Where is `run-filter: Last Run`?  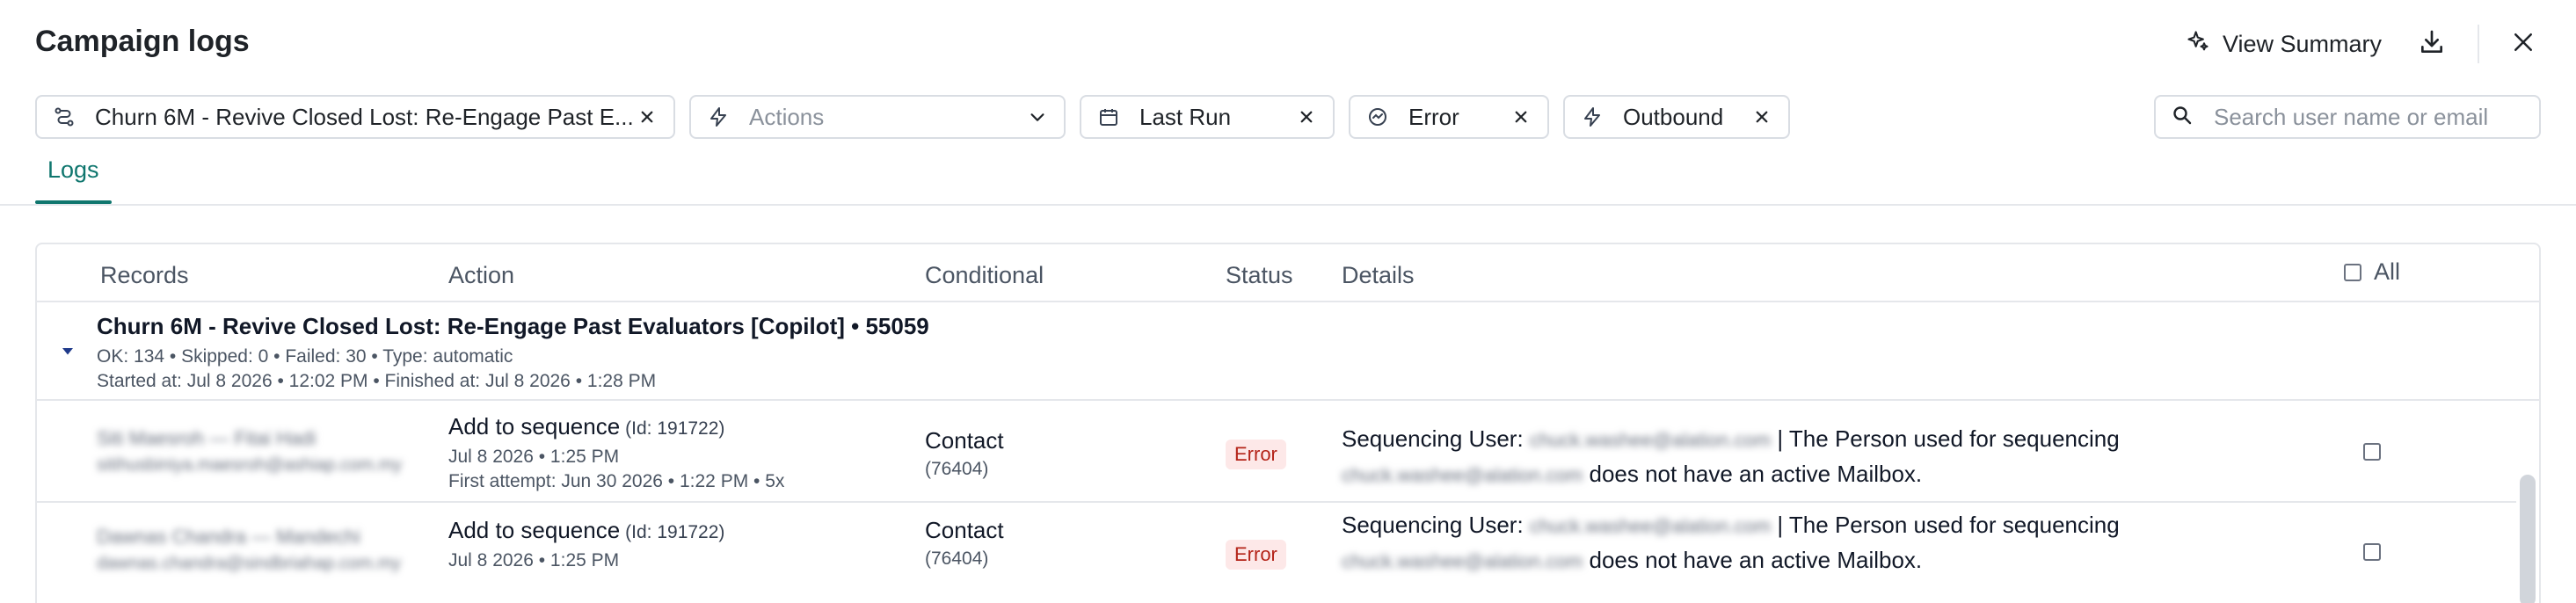
run-filter: Last Run is located at coordinates (1207, 117).